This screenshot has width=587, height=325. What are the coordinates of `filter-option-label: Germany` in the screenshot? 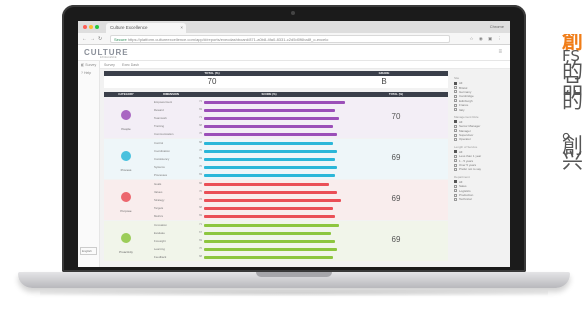 It's located at (465, 91).